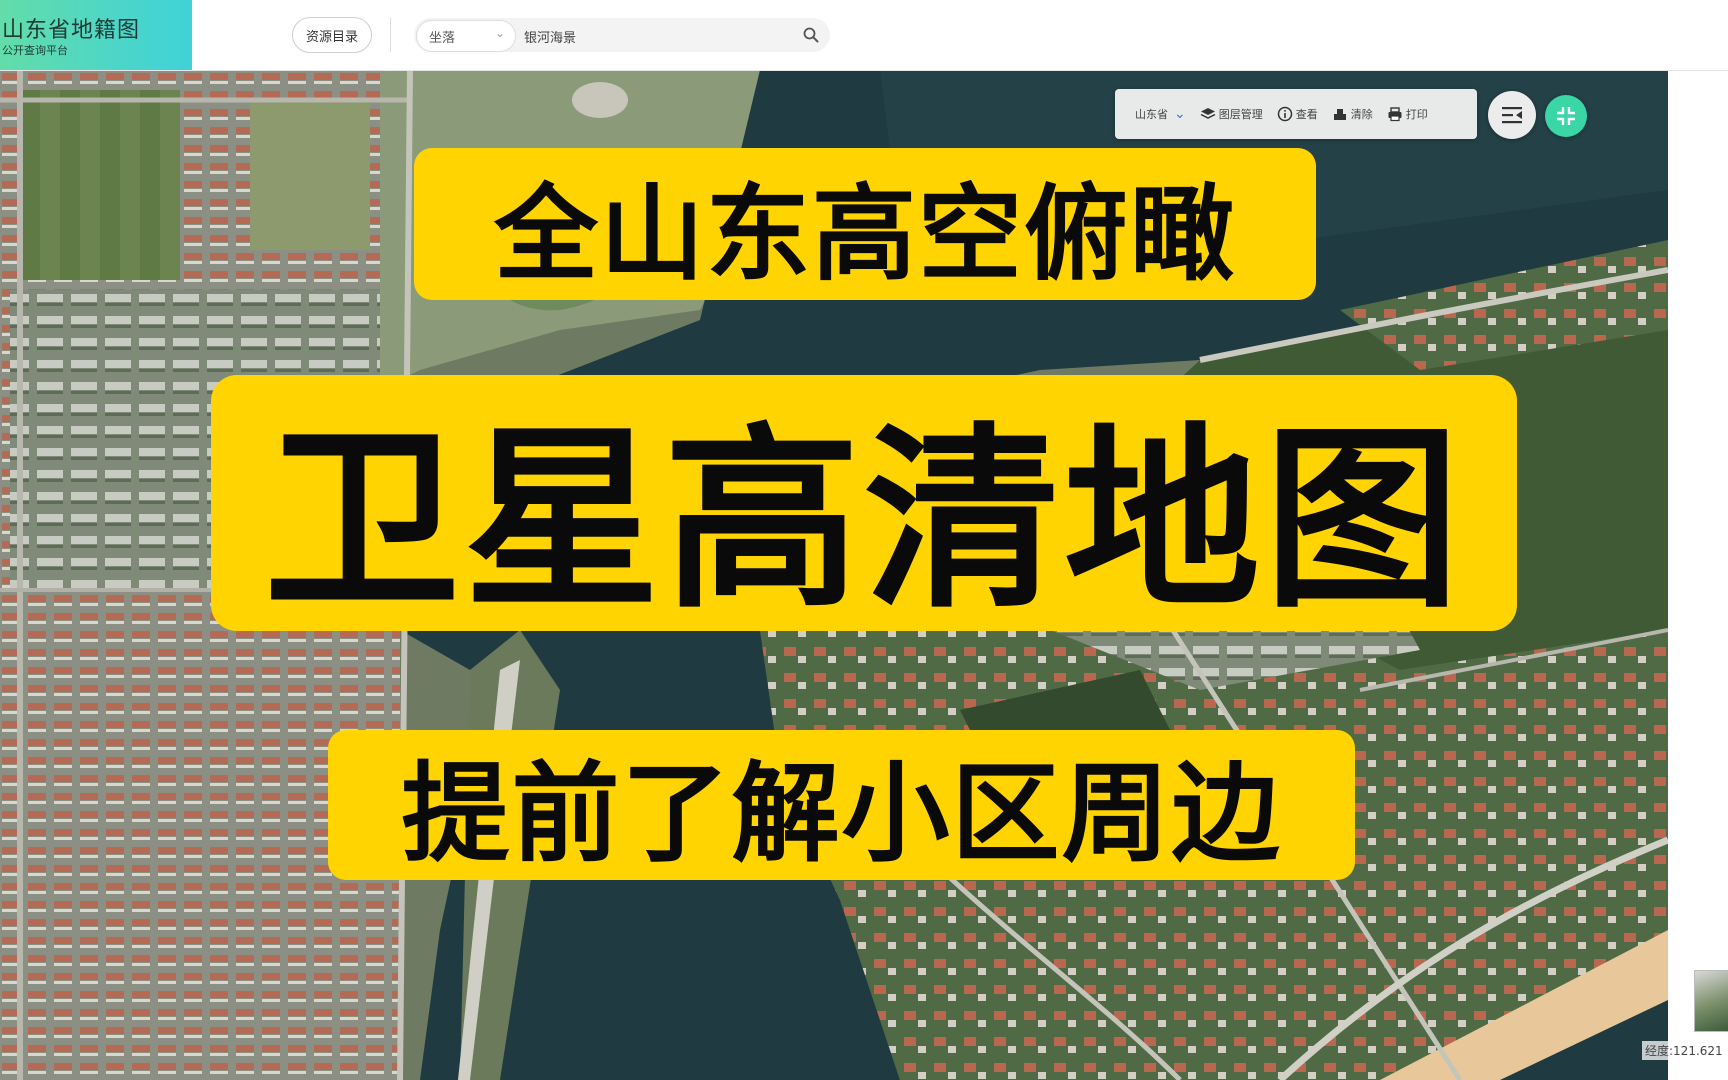 This screenshot has height=1080, width=1728. I want to click on compress-icon, so click(1566, 116).